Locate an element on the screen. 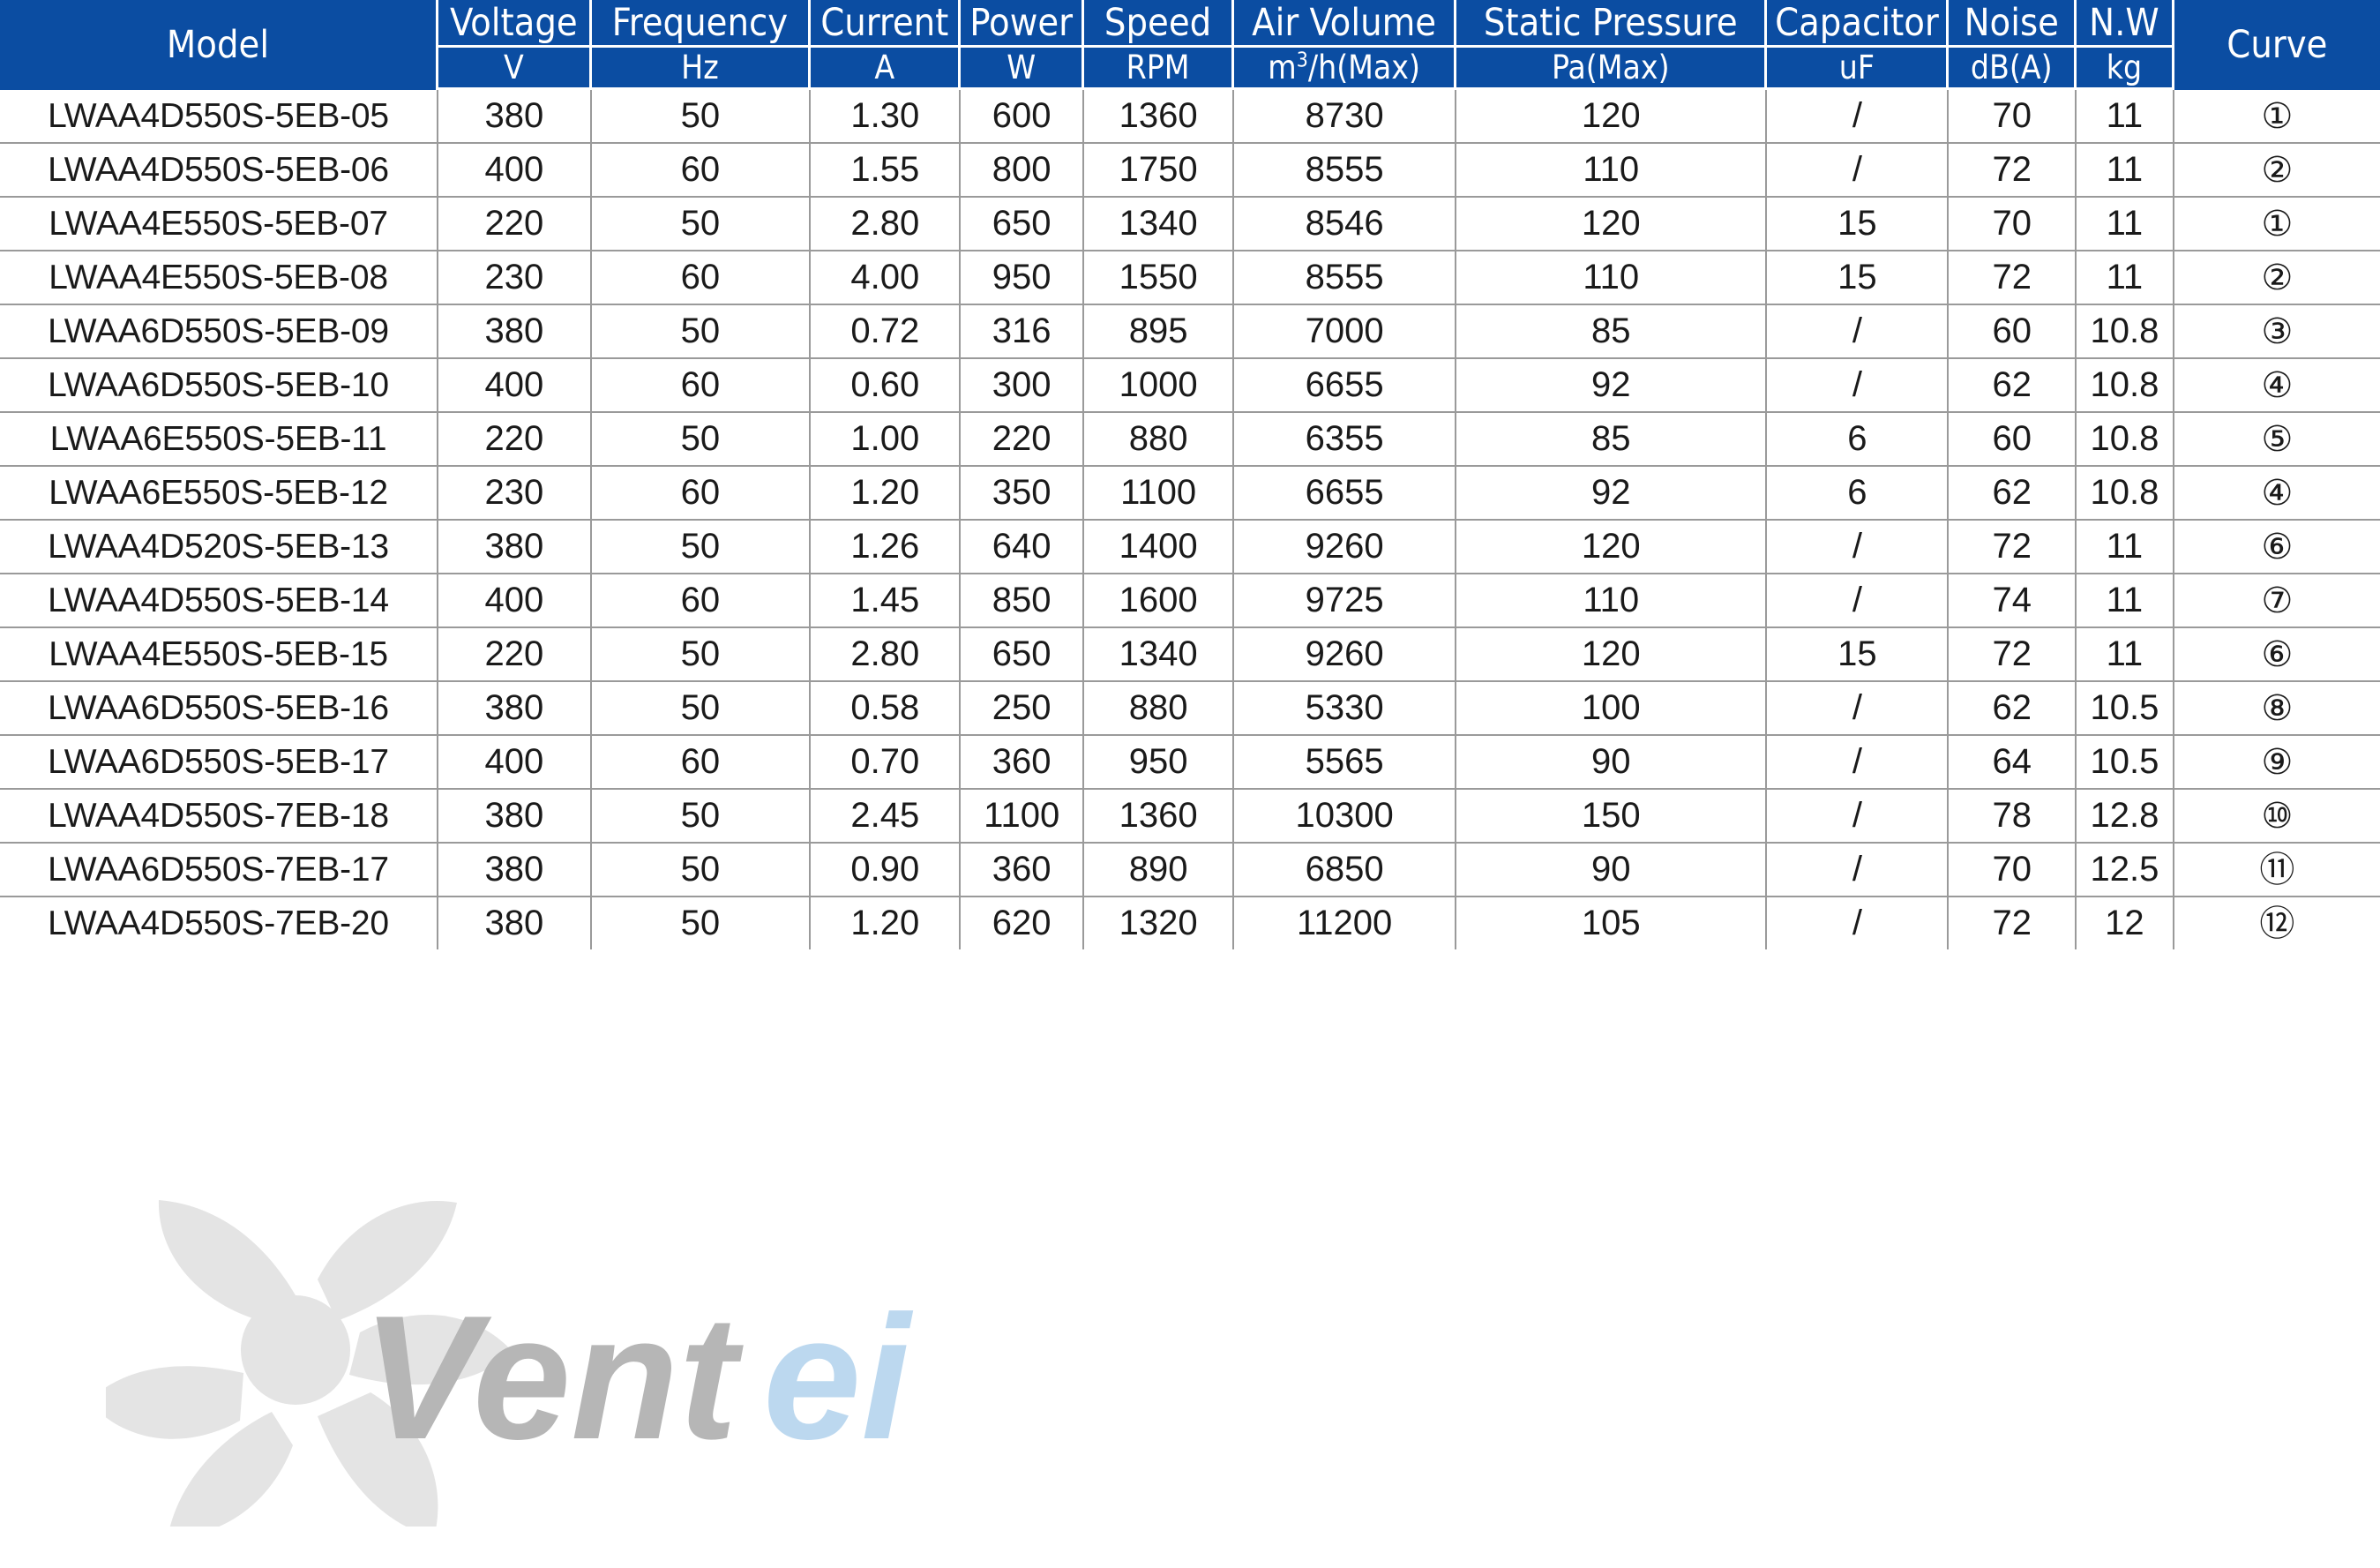 The width and height of the screenshot is (2380, 1568). cell-air-volume: 5565 is located at coordinates (1345, 763).